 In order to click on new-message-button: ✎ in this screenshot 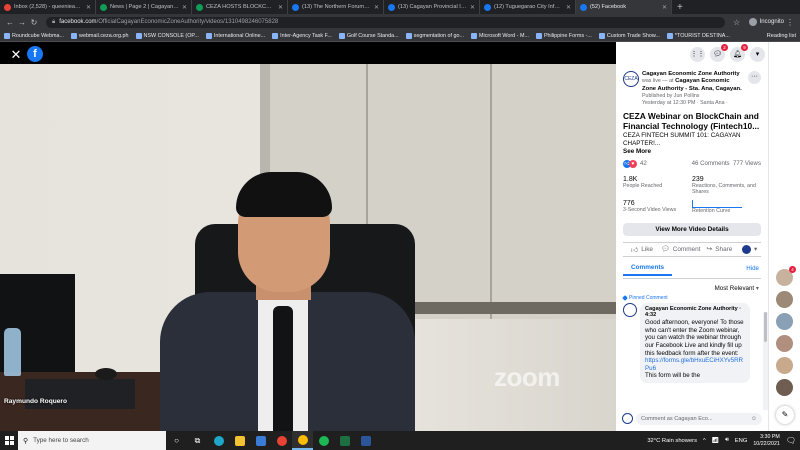, I will do `click(785, 415)`.